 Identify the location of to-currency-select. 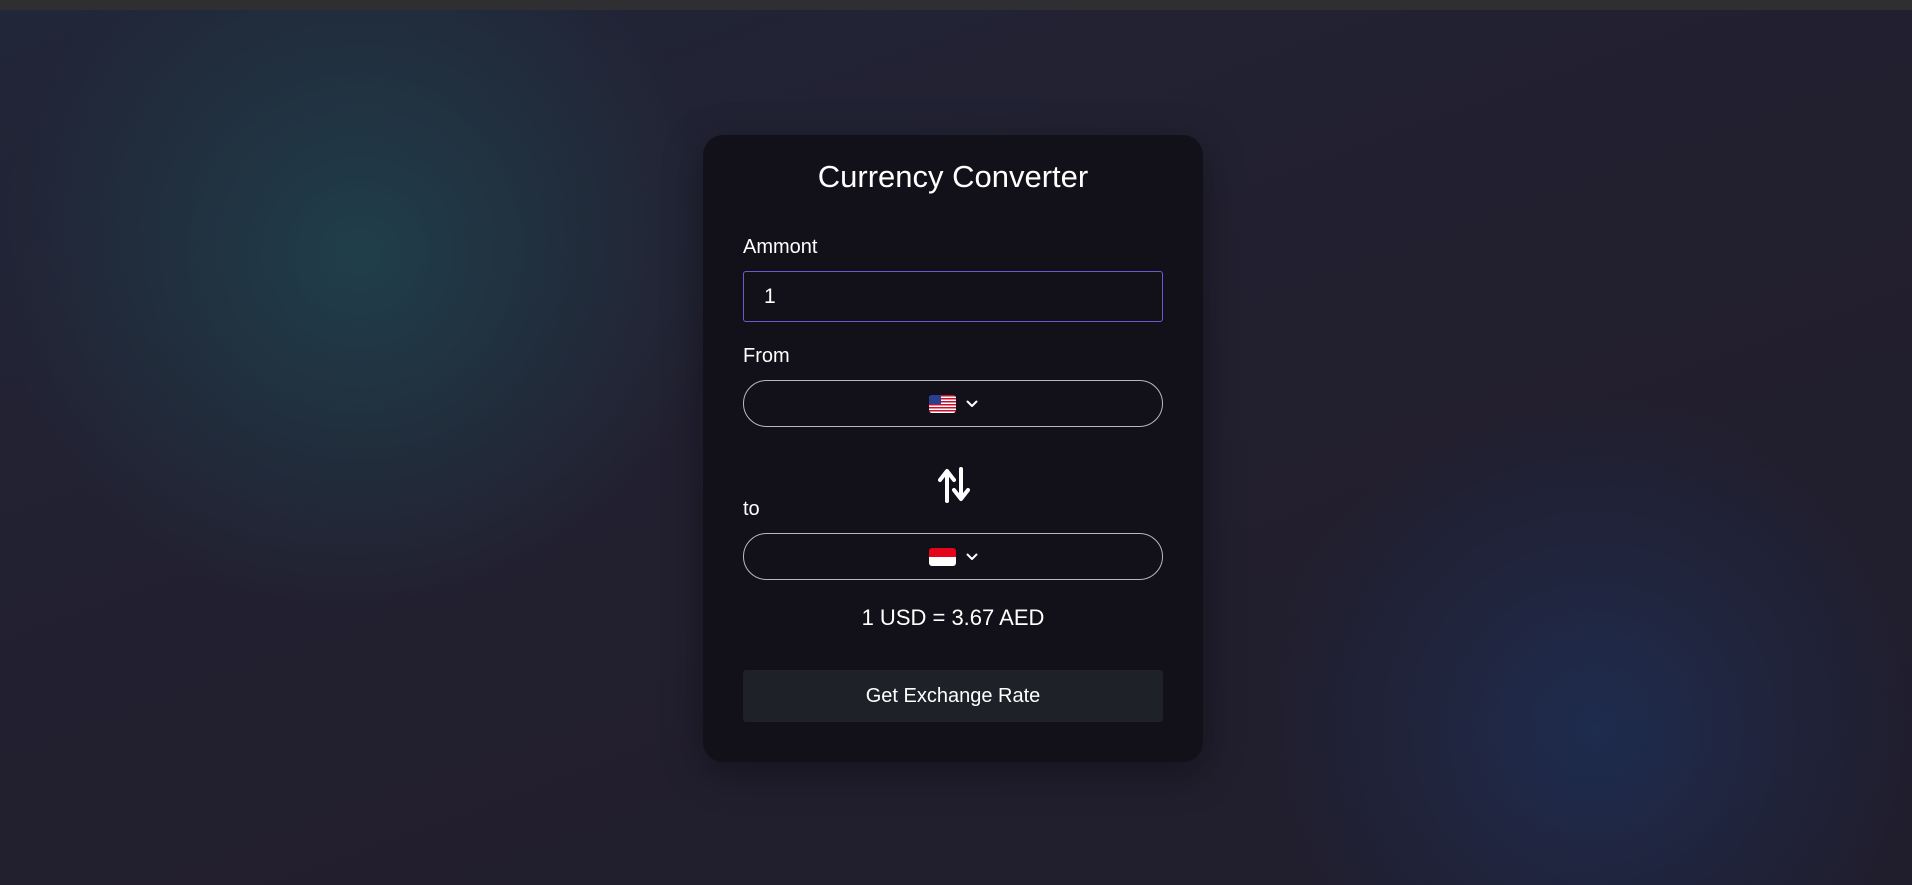
(953, 556).